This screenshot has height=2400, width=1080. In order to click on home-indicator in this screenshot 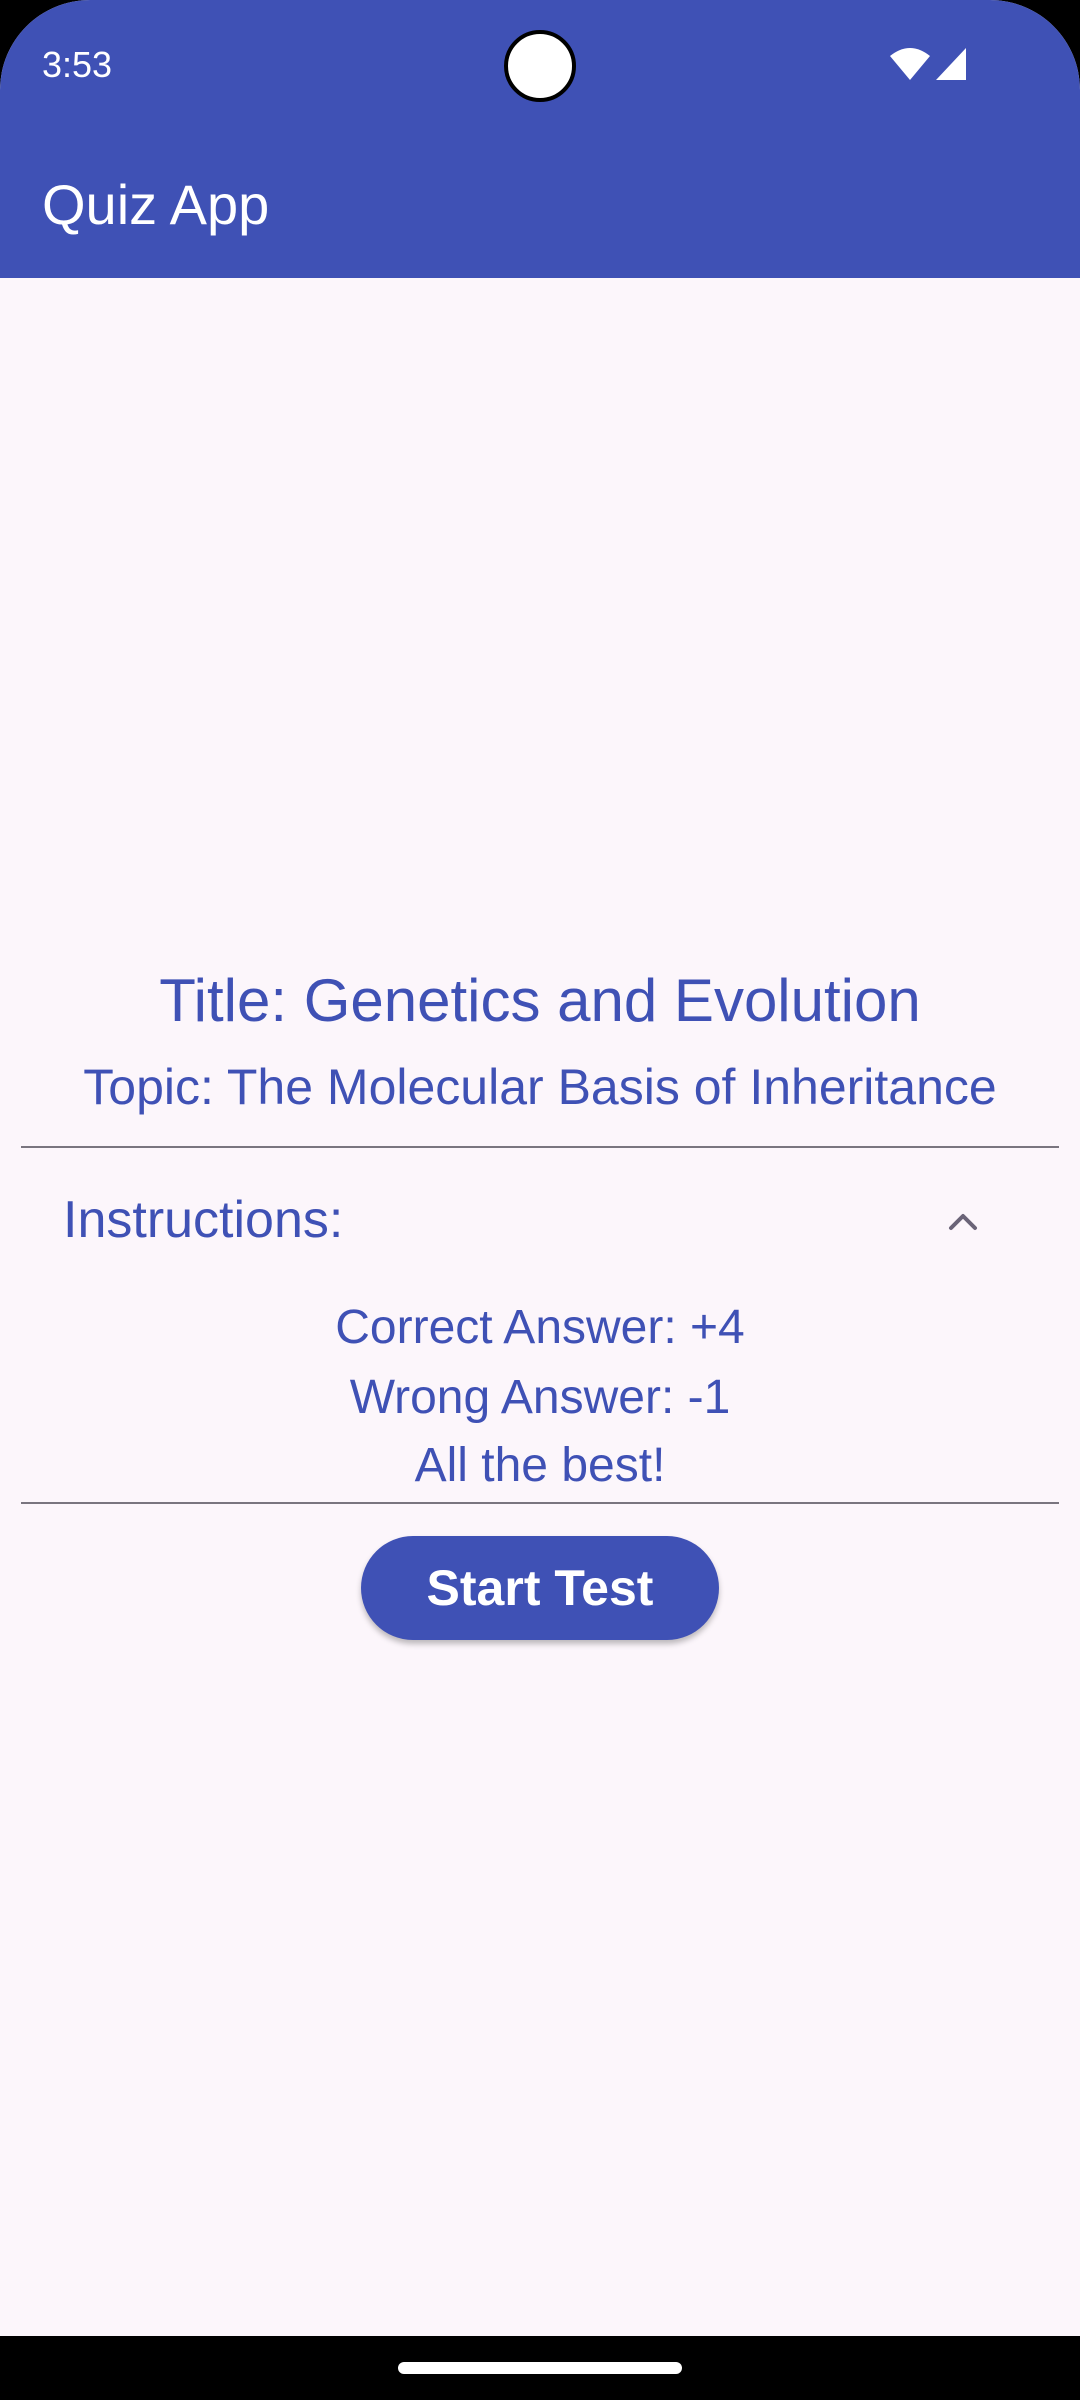, I will do `click(540, 2368)`.